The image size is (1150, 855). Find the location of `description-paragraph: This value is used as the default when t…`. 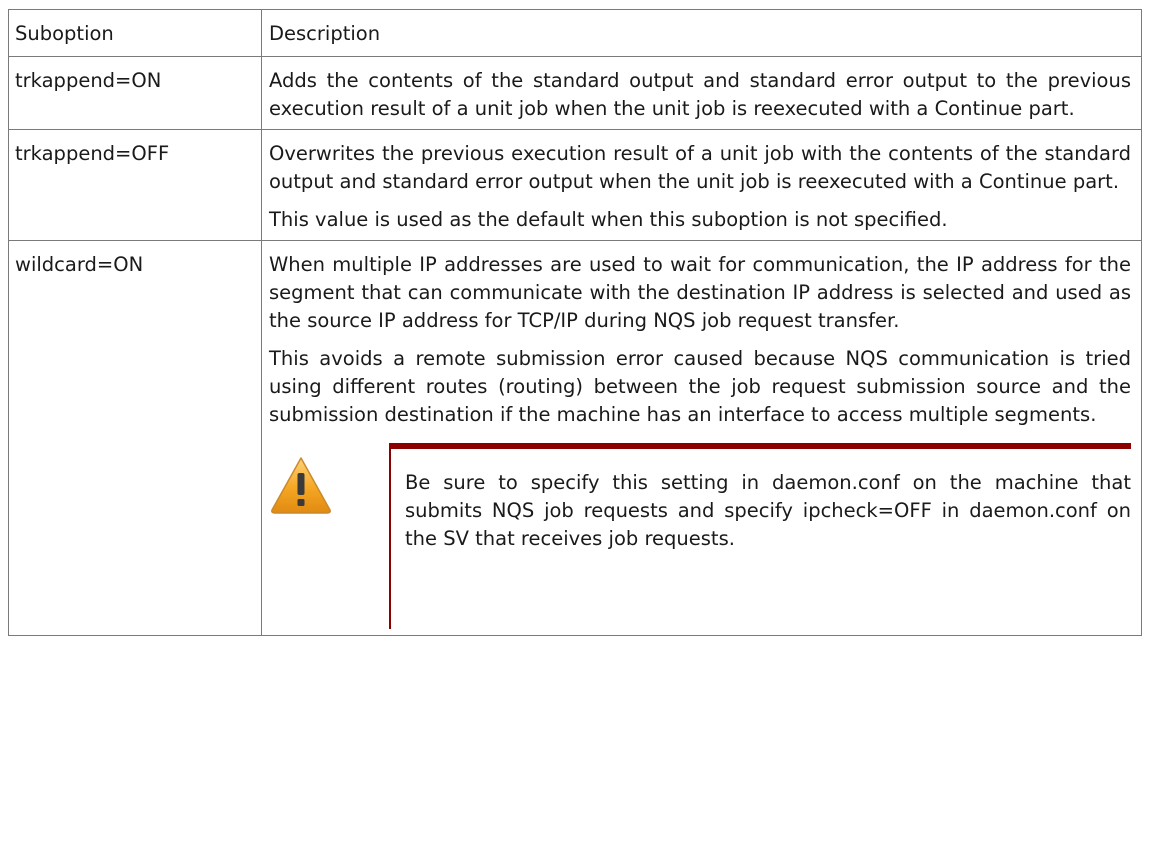

description-paragraph: This value is used as the default when t… is located at coordinates (608, 219).